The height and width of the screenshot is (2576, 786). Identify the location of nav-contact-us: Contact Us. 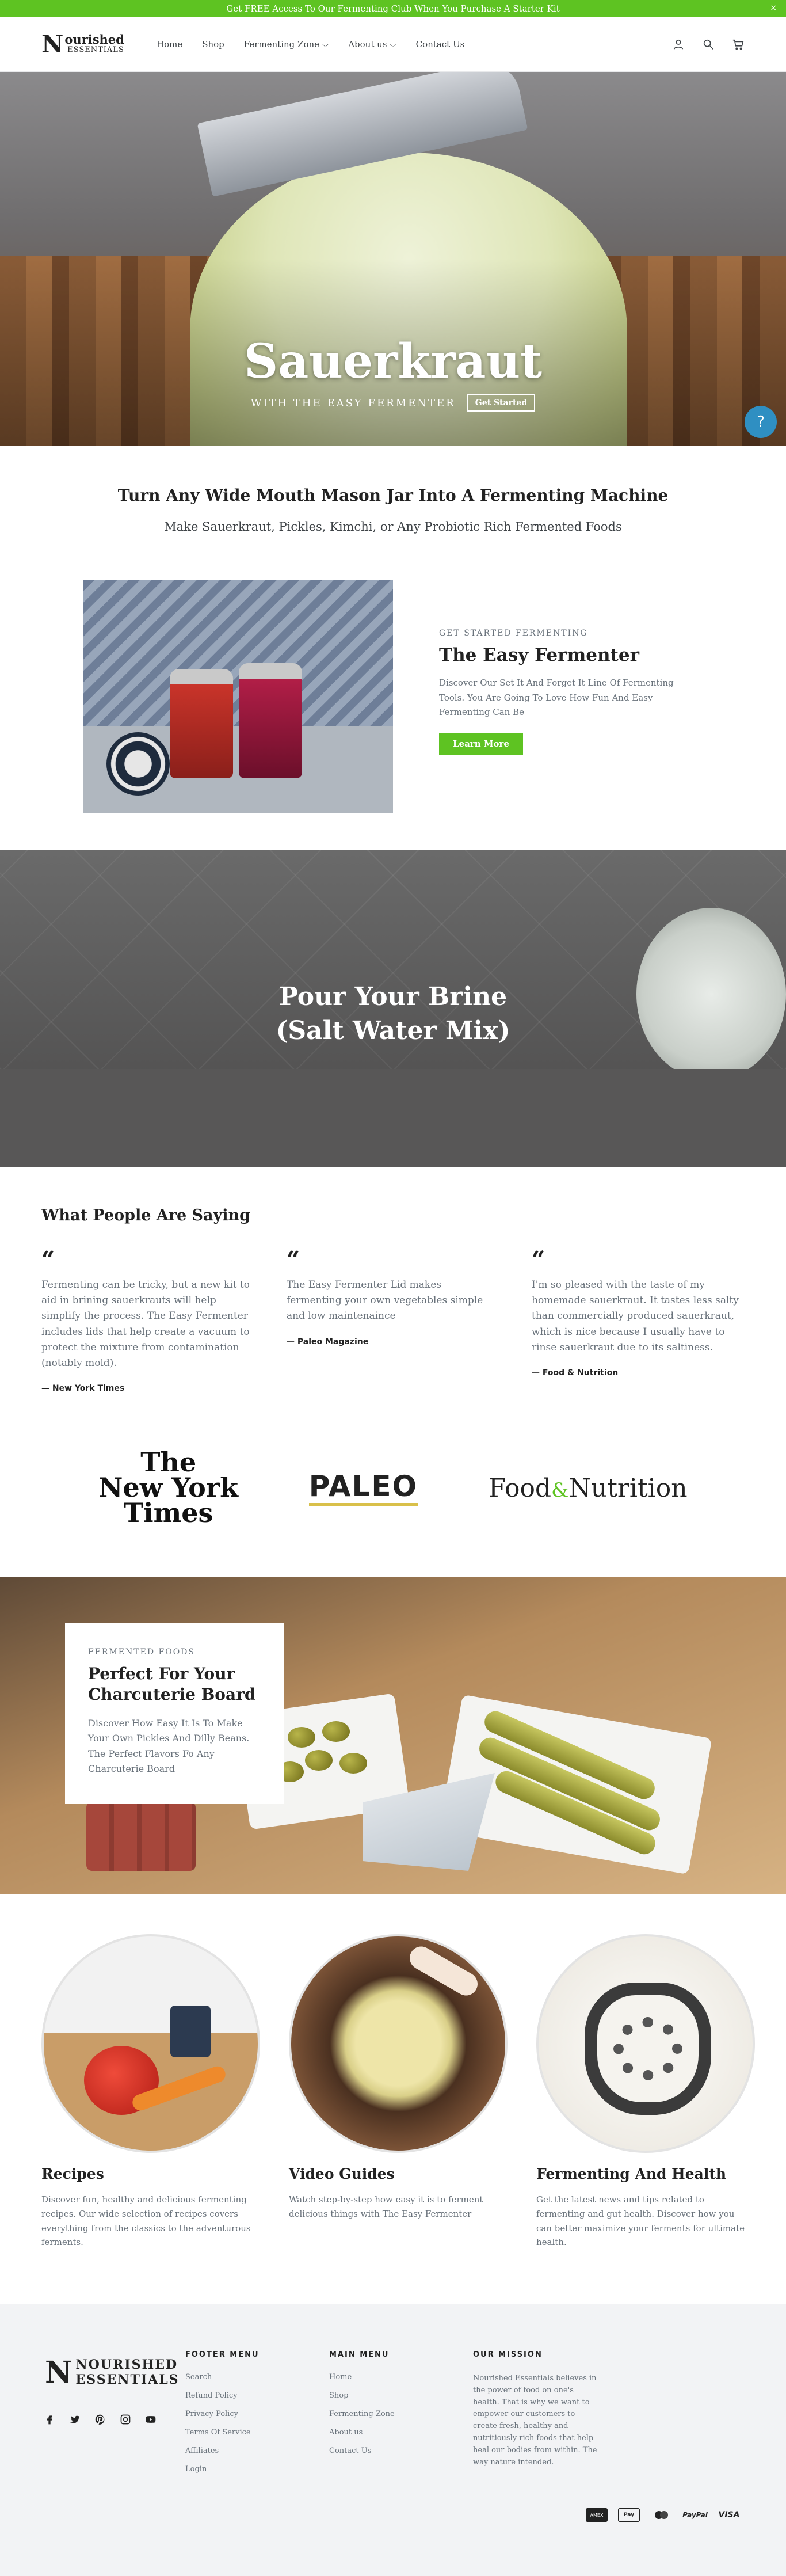
(441, 44).